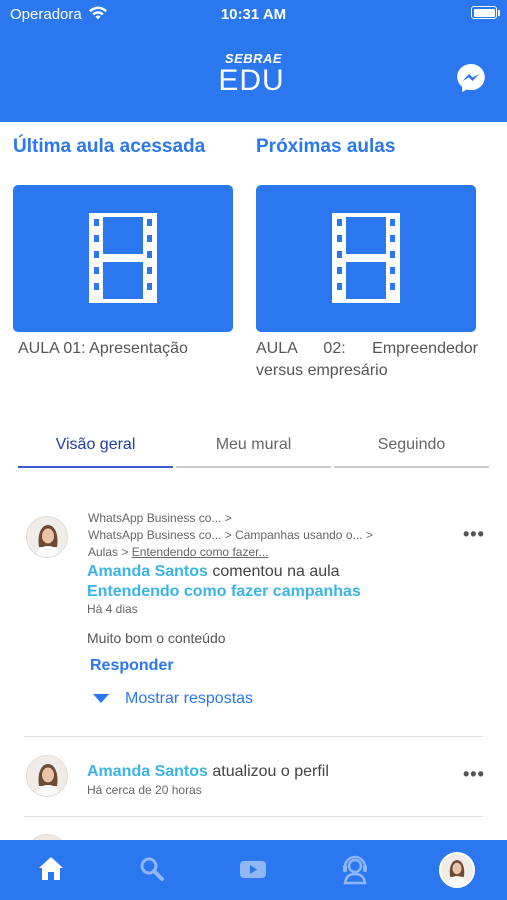 The image size is (507, 900). What do you see at coordinates (268, 771) in the screenshot?
I see `activity-text: atualizou o perfil` at bounding box center [268, 771].